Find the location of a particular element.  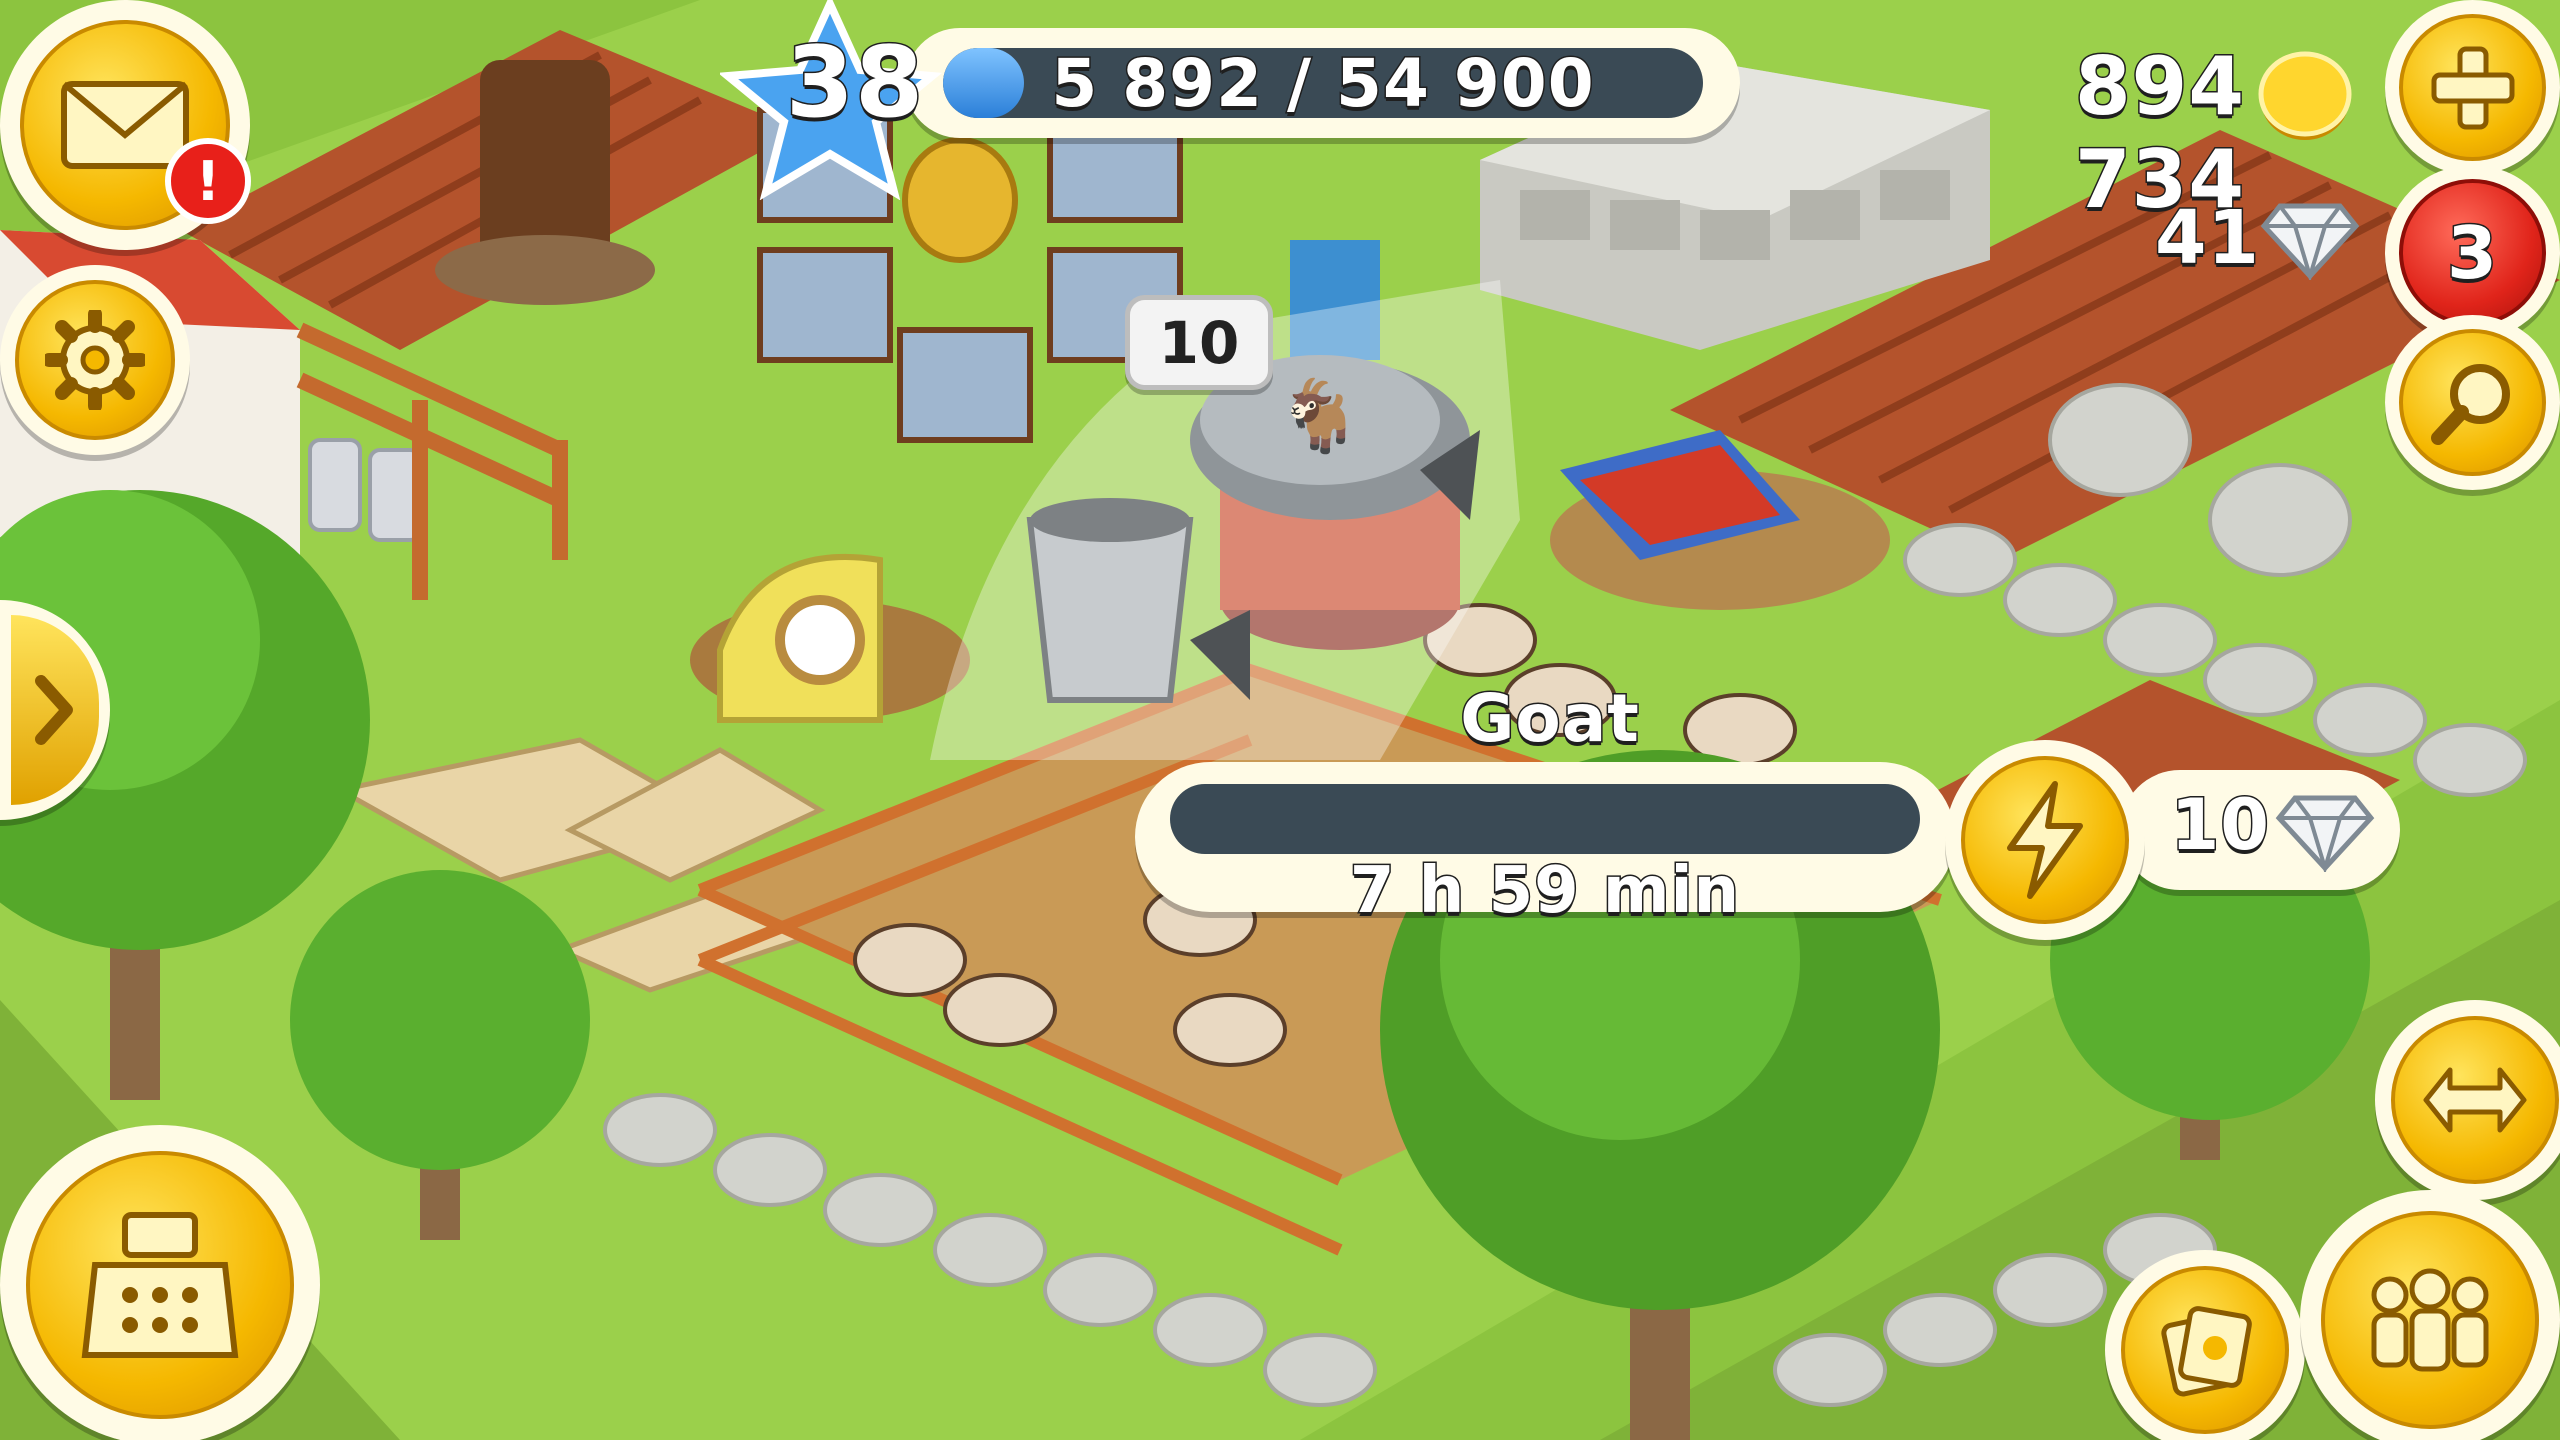

xp-progress-bar: 5 892 / 54 900 is located at coordinates (1322, 83).